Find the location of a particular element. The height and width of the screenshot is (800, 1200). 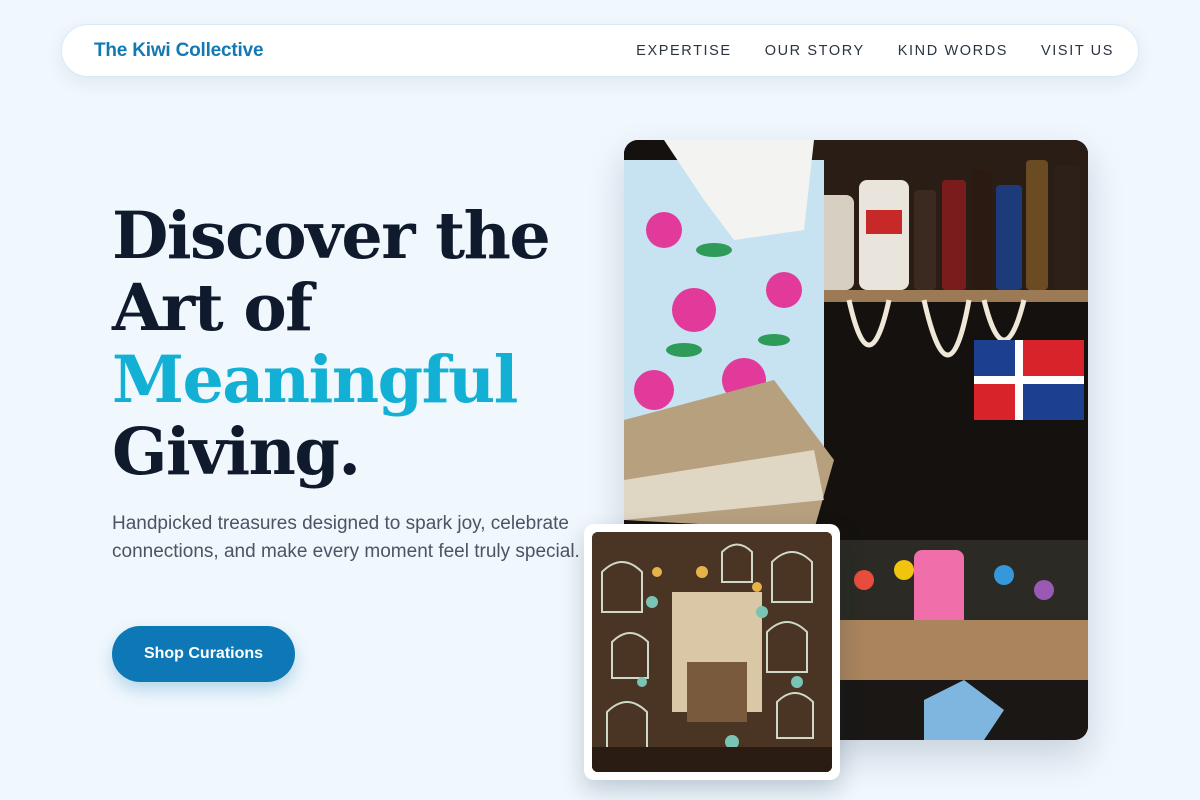

lantern-shop-photo is located at coordinates (712, 652).